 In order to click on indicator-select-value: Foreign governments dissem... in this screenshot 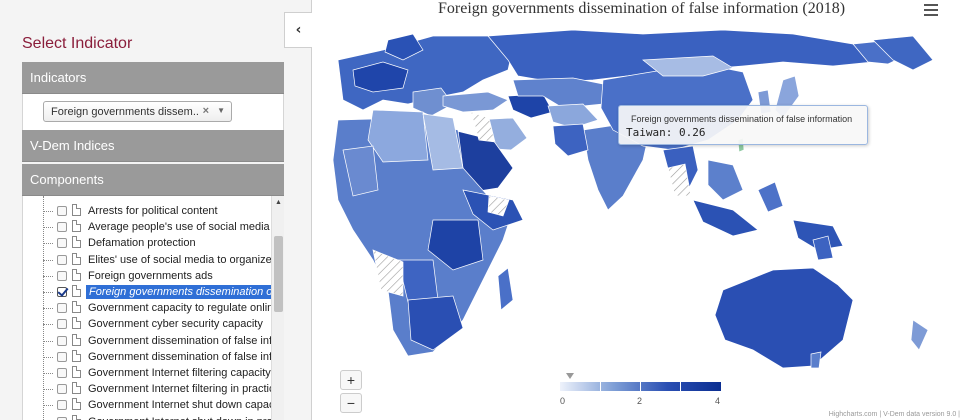, I will do `click(125, 111)`.